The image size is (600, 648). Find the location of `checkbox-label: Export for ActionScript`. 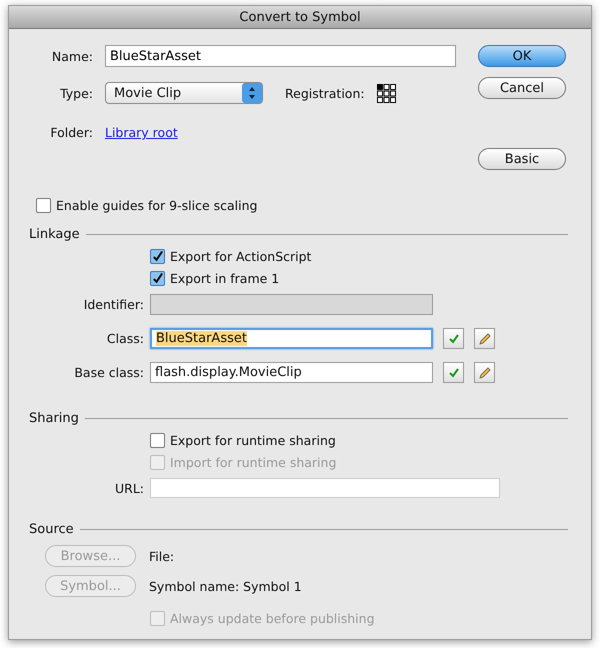

checkbox-label: Export for ActionScript is located at coordinates (241, 256).